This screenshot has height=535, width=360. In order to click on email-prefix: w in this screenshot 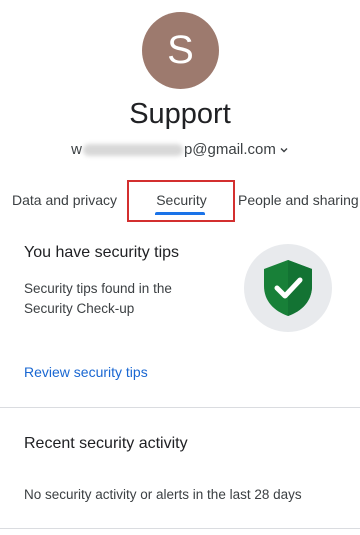, I will do `click(76, 149)`.